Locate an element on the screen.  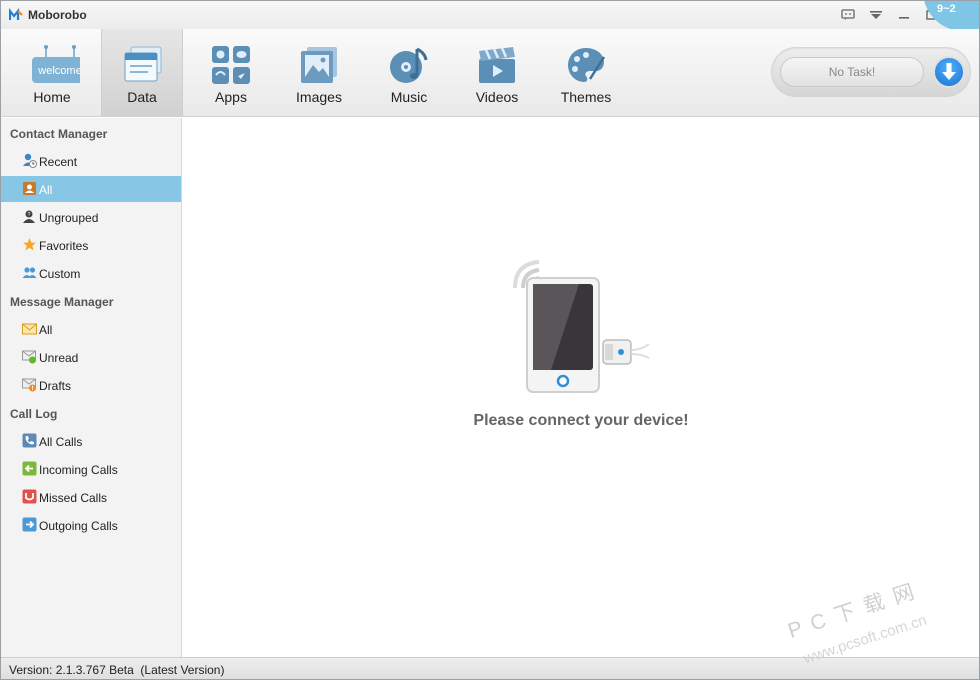
connect-device-message: Please connect your device! is located at coordinates (581, 420).